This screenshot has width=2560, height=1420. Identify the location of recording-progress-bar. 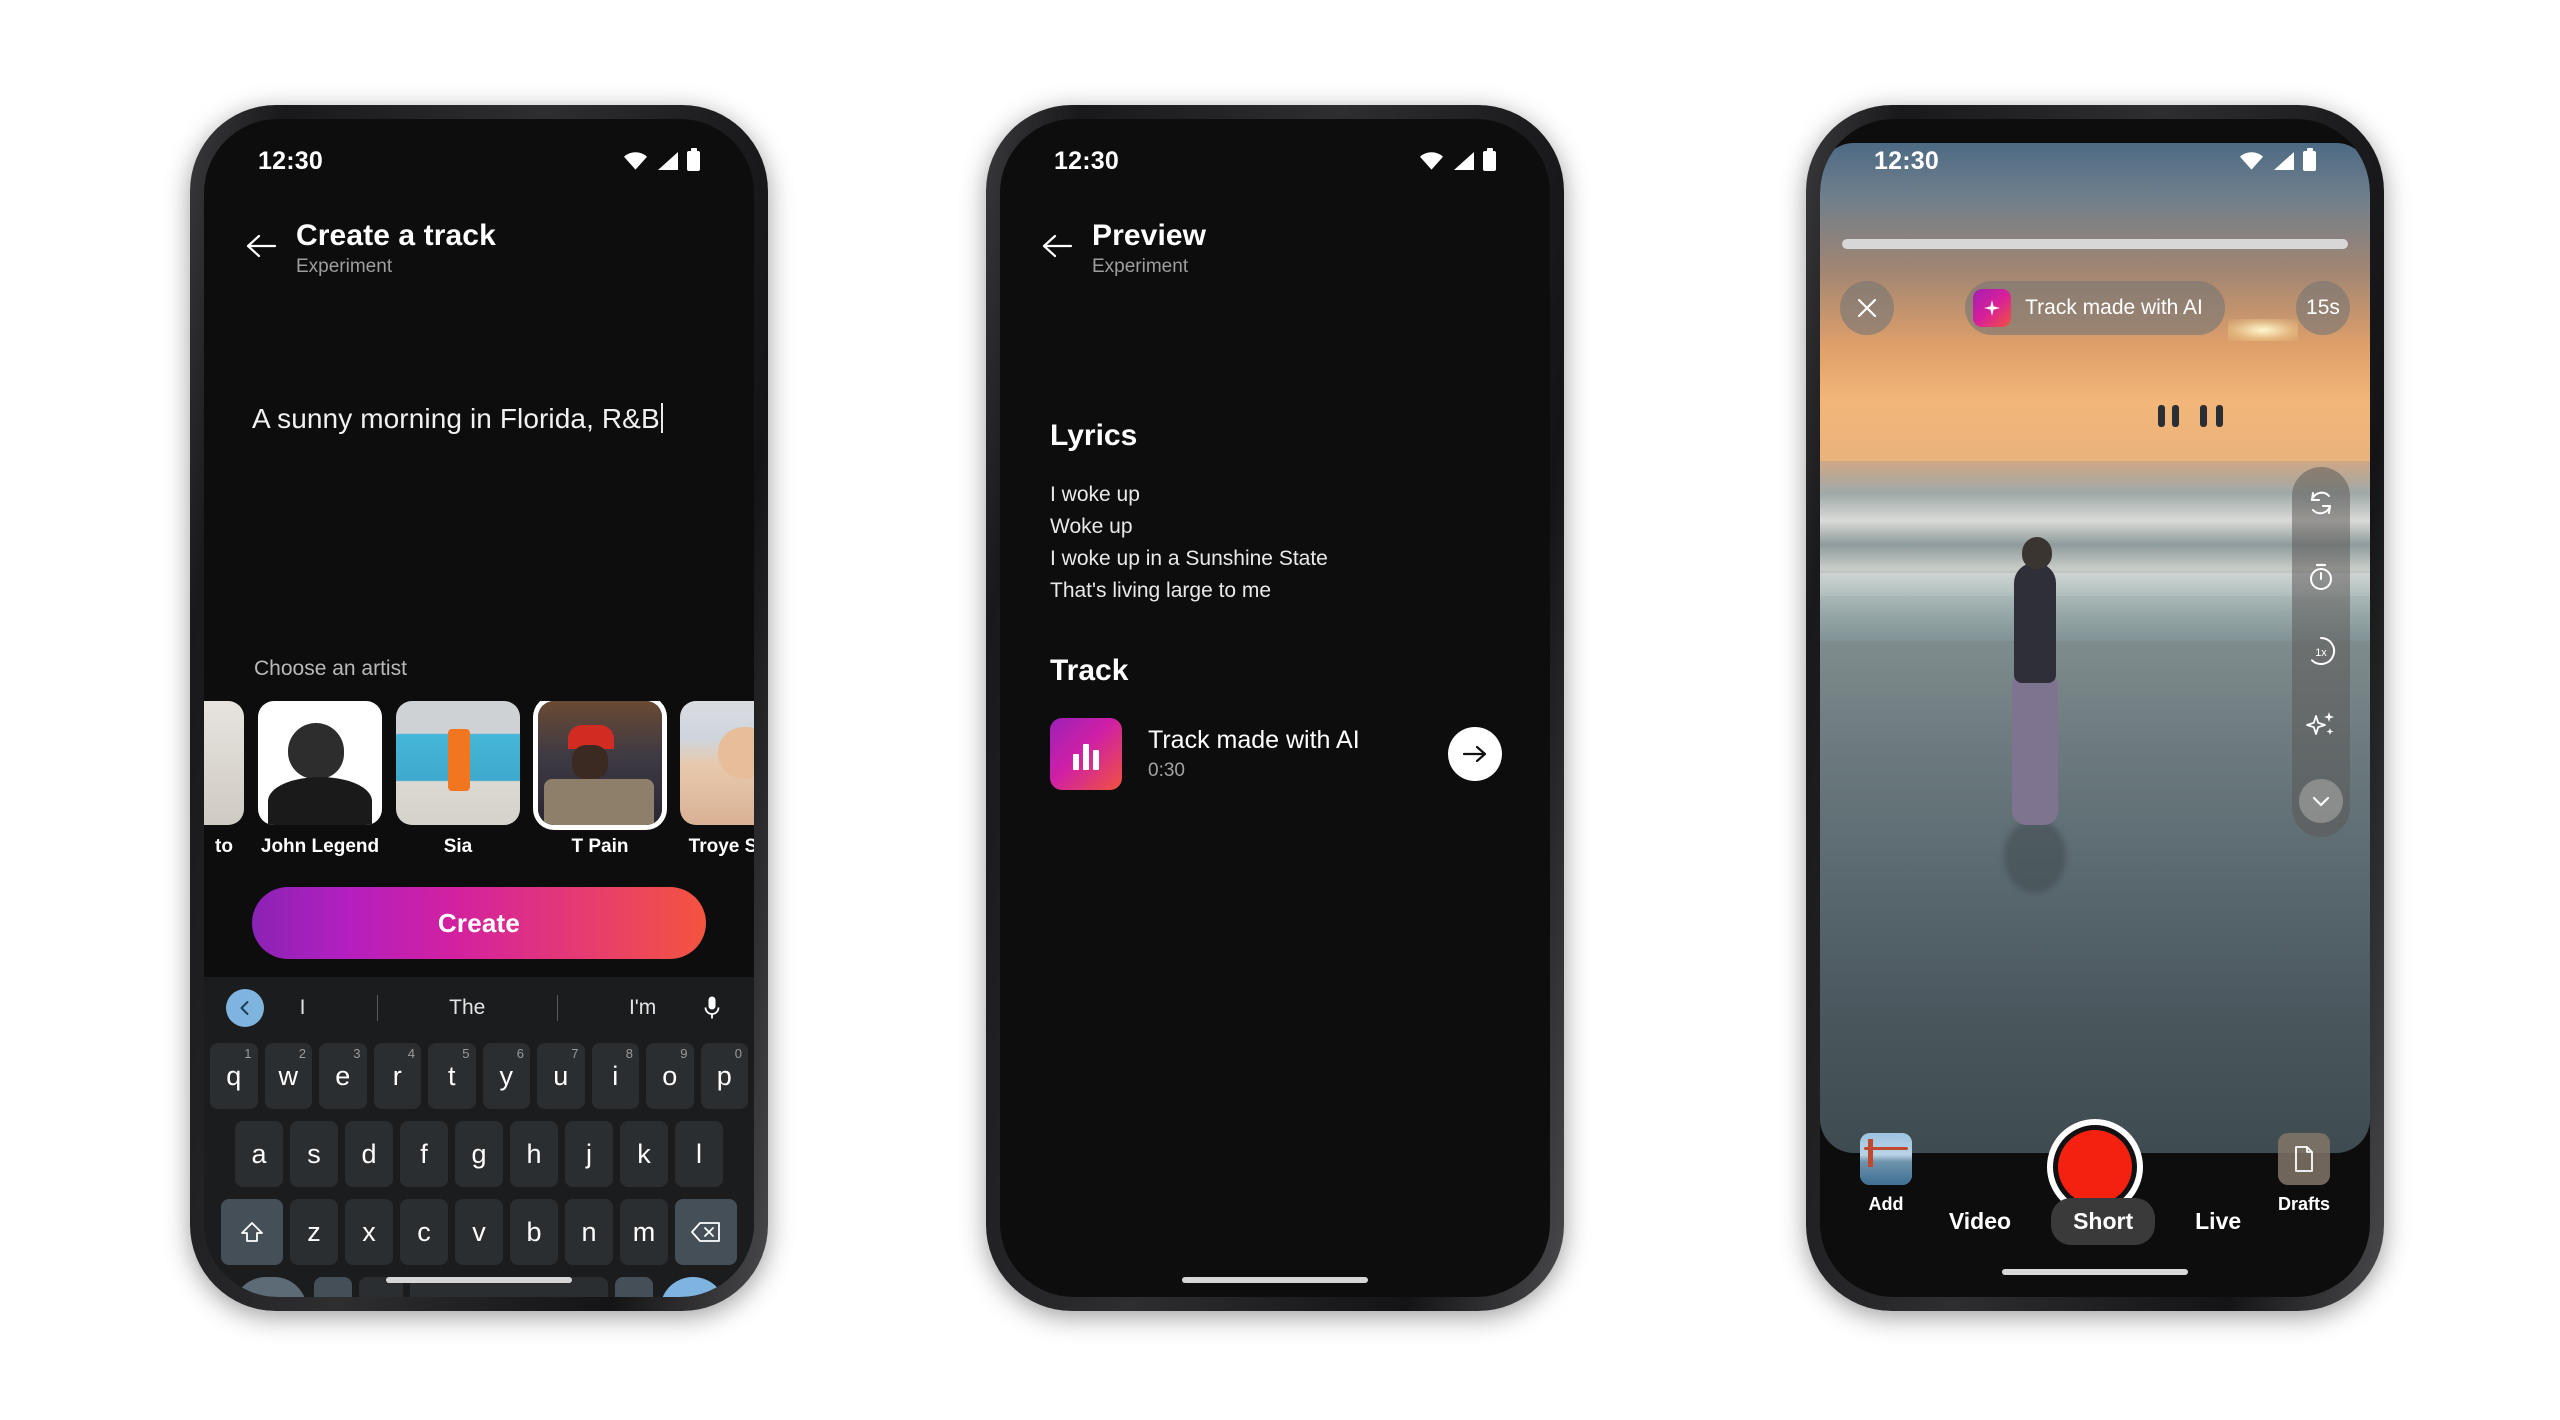
(2095, 244).